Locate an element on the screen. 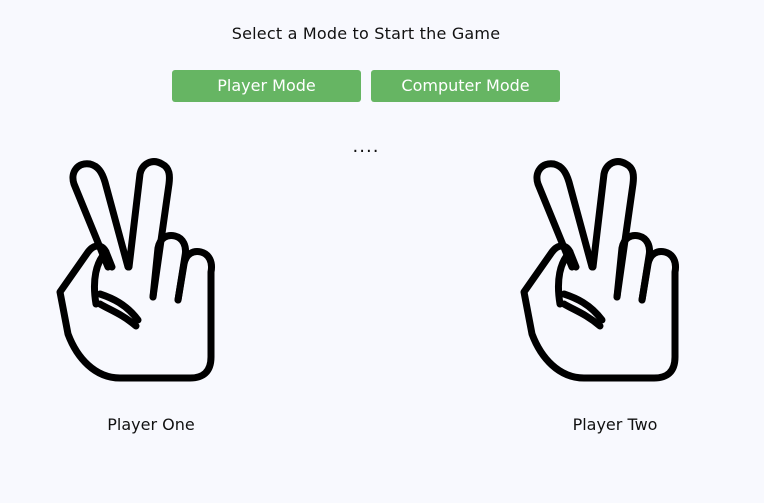  mode-prompt: Select a Mode to Start the Game is located at coordinates (366, 33).